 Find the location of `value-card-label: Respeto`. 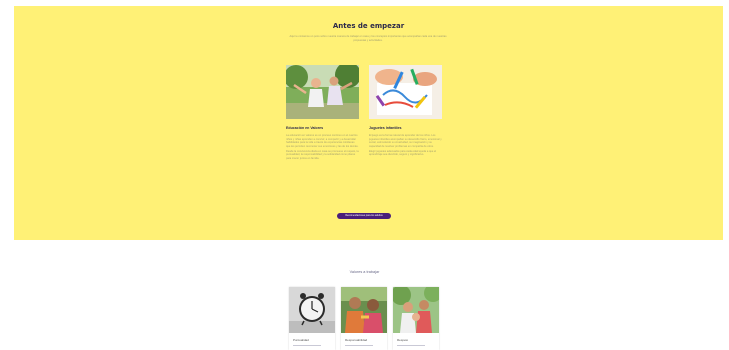

value-card-label: Respeto is located at coordinates (403, 340).